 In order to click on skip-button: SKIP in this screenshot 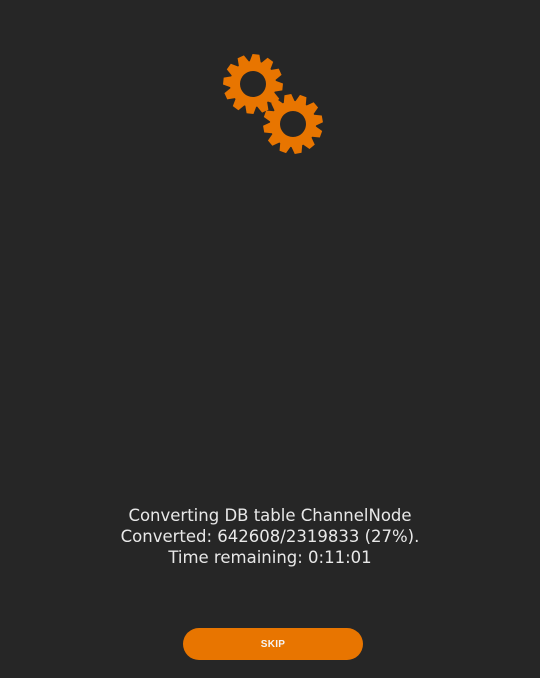, I will do `click(273, 644)`.